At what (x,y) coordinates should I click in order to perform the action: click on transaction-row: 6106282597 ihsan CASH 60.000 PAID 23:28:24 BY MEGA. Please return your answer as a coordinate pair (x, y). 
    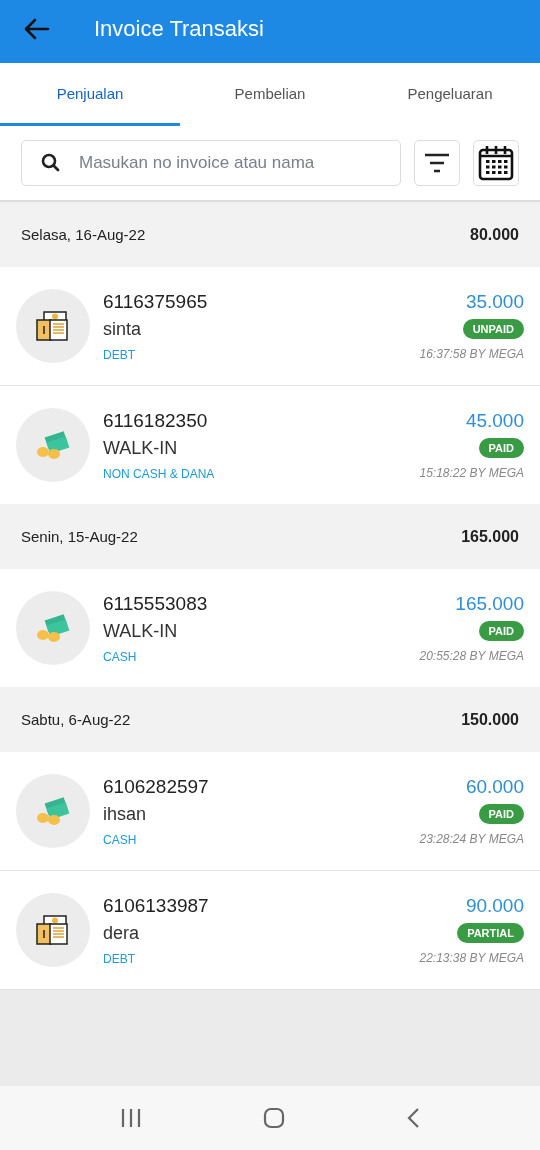
    Looking at the image, I should click on (270, 811).